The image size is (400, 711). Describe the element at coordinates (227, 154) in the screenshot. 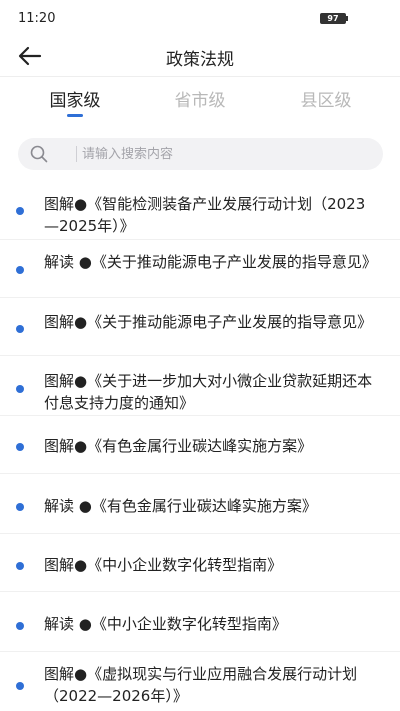

I see `search-input` at that location.